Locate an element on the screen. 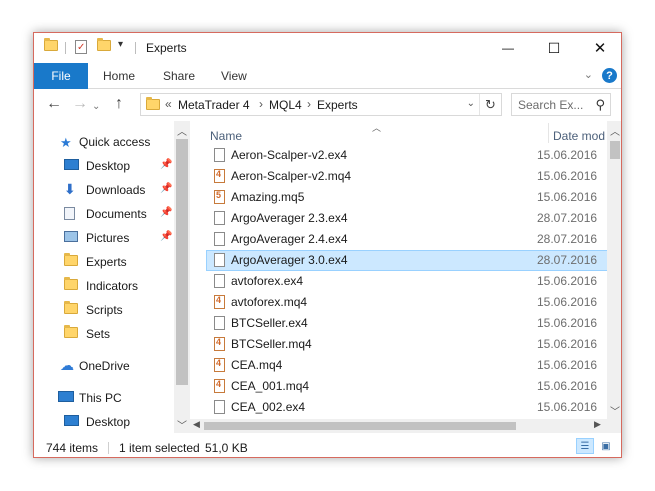 The height and width of the screenshot is (491, 655). forward-arrow-icon: → is located at coordinates (80, 104).